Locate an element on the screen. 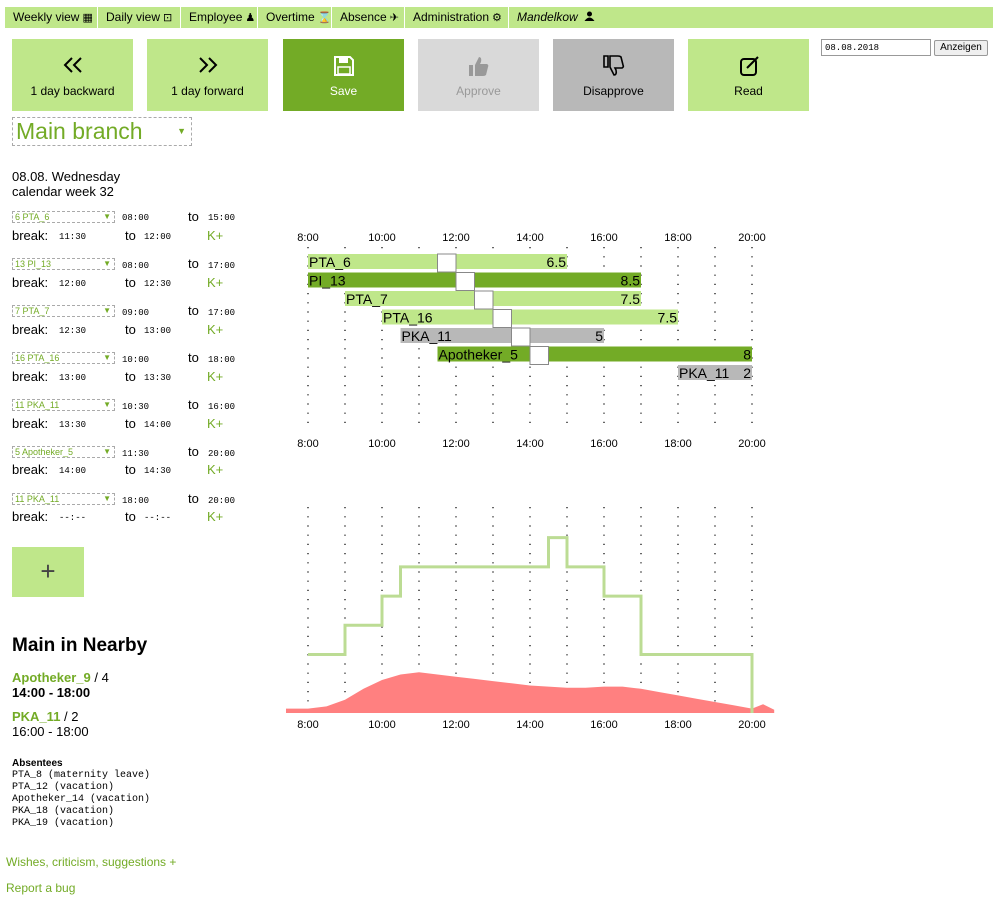  nearby-title: Main in Nearby is located at coordinates (80, 645).